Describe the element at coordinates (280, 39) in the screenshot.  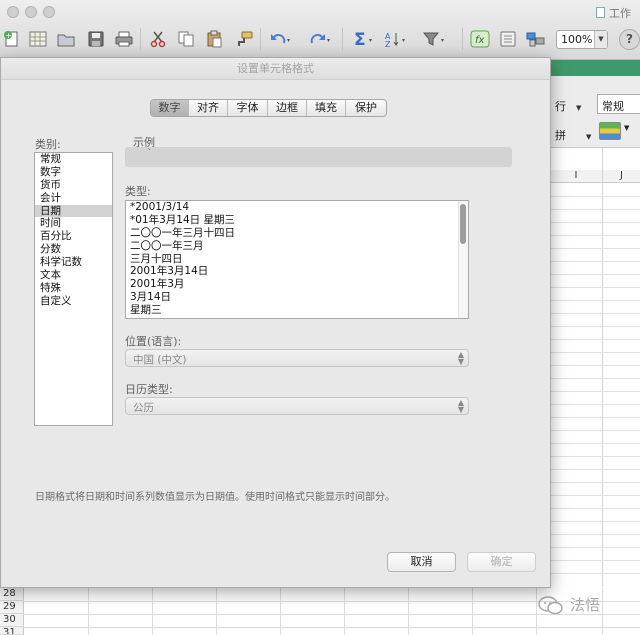
I see `undo-icon: ▾` at that location.